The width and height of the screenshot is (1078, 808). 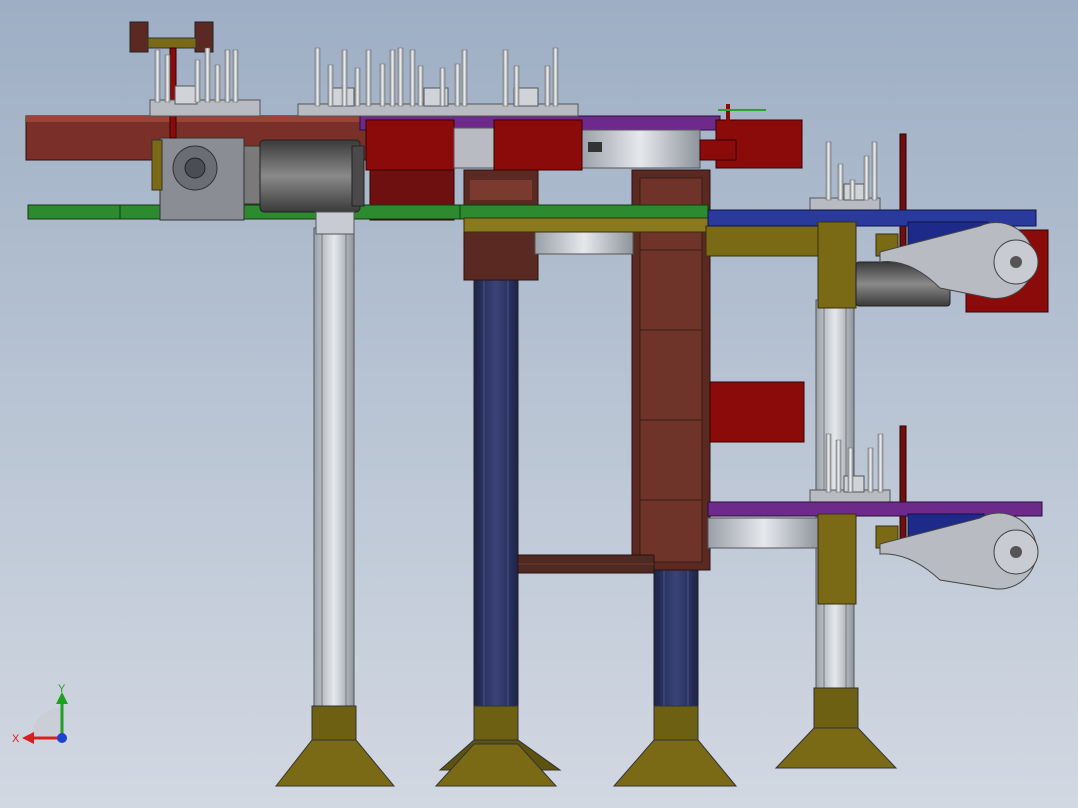 I want to click on right-leg-foot, so click(x=836, y=728).